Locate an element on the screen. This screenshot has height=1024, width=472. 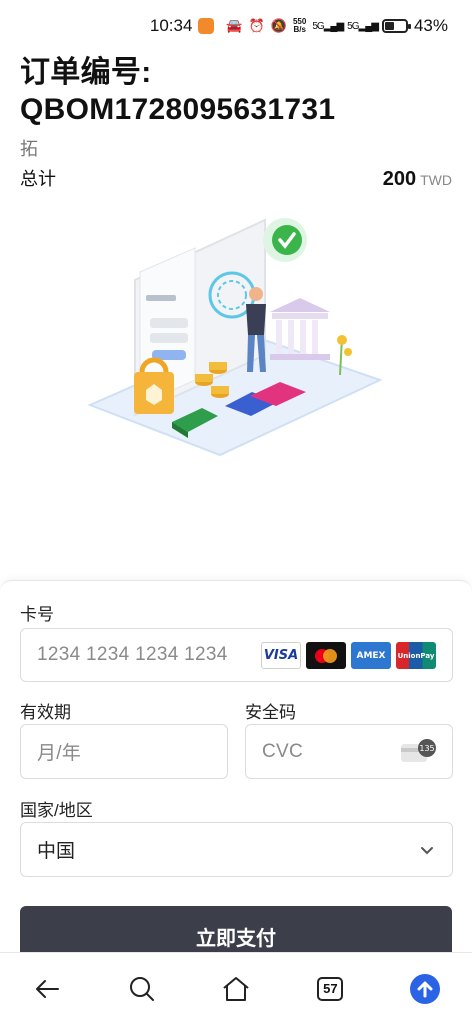
signal-icon-2: 5G▂▄▆ is located at coordinates (363, 26).